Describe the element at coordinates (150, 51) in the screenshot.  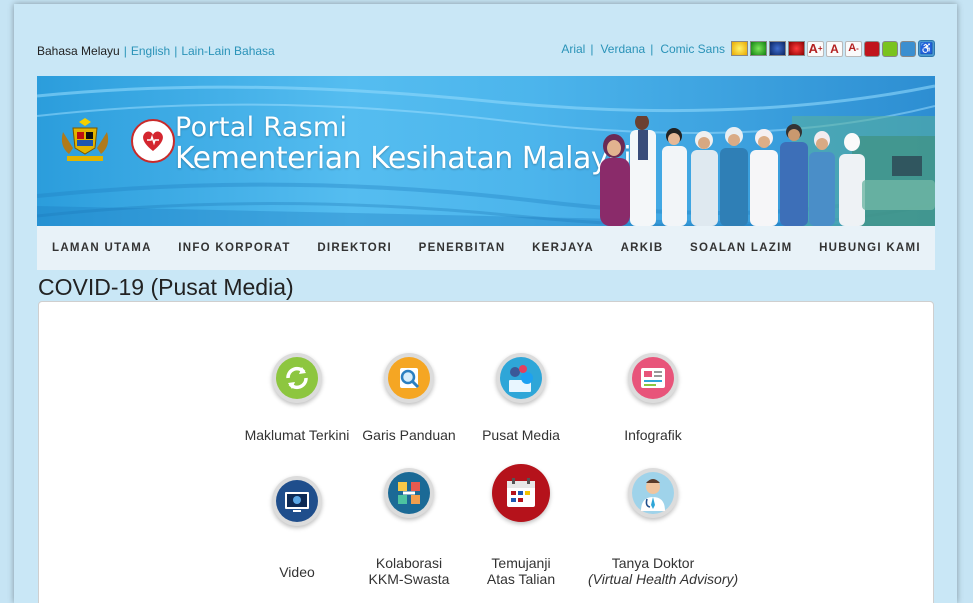
I see `language-english-link: English` at that location.